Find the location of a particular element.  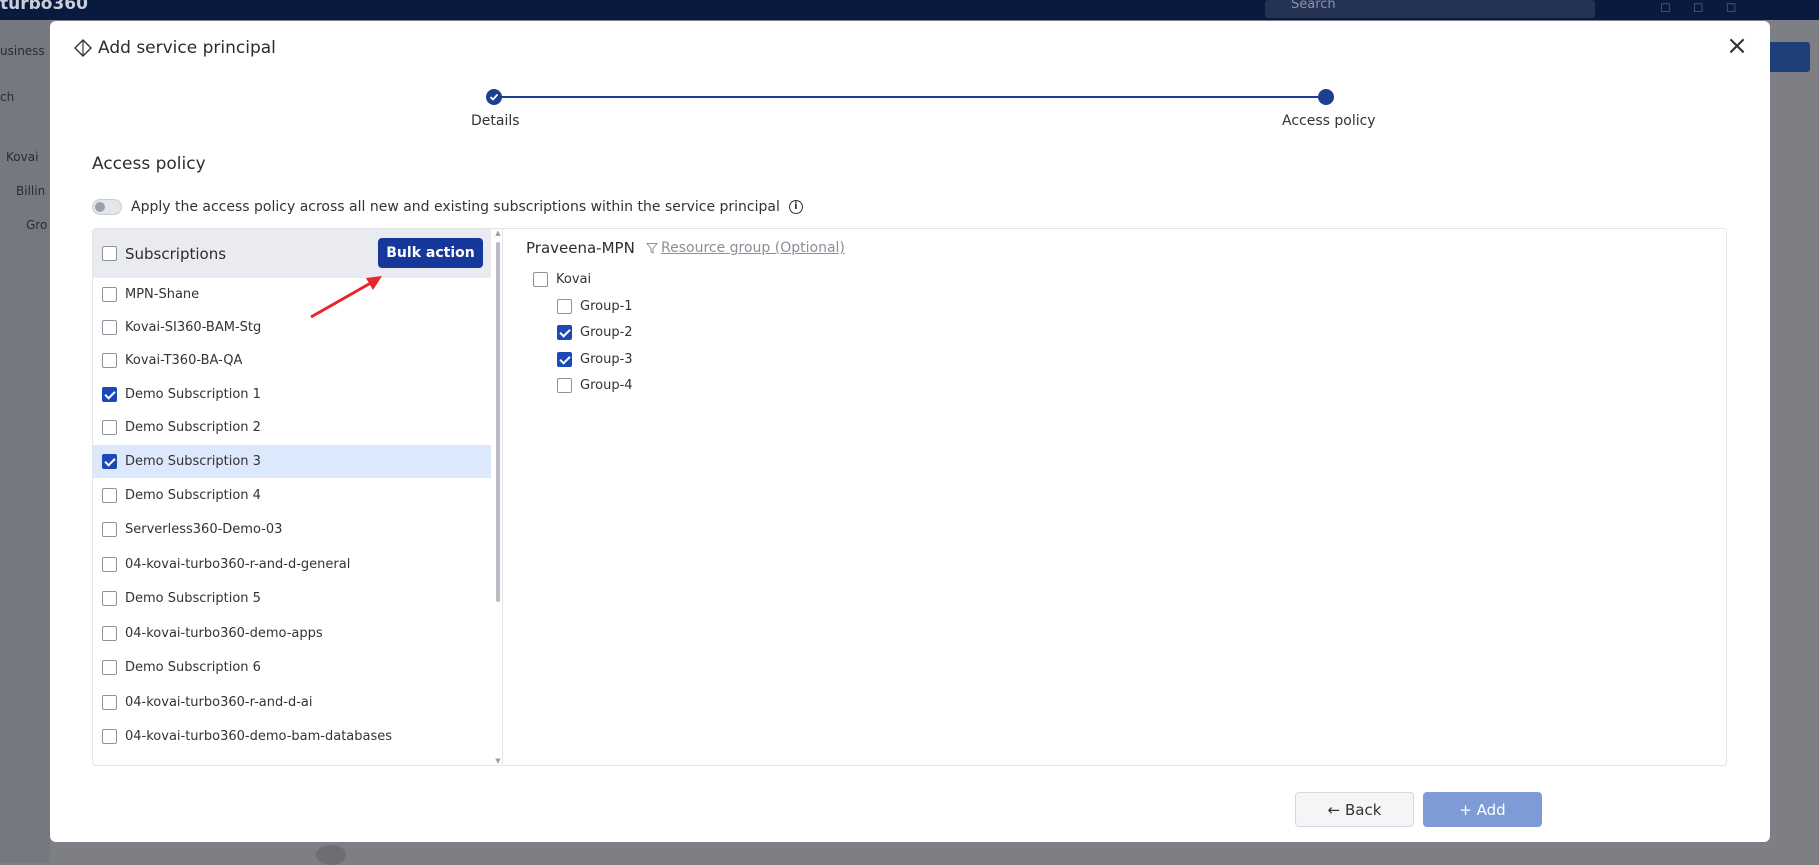

subscription-item: 04-kovai-turbo360-r-and-d-ai is located at coordinates (292, 702).